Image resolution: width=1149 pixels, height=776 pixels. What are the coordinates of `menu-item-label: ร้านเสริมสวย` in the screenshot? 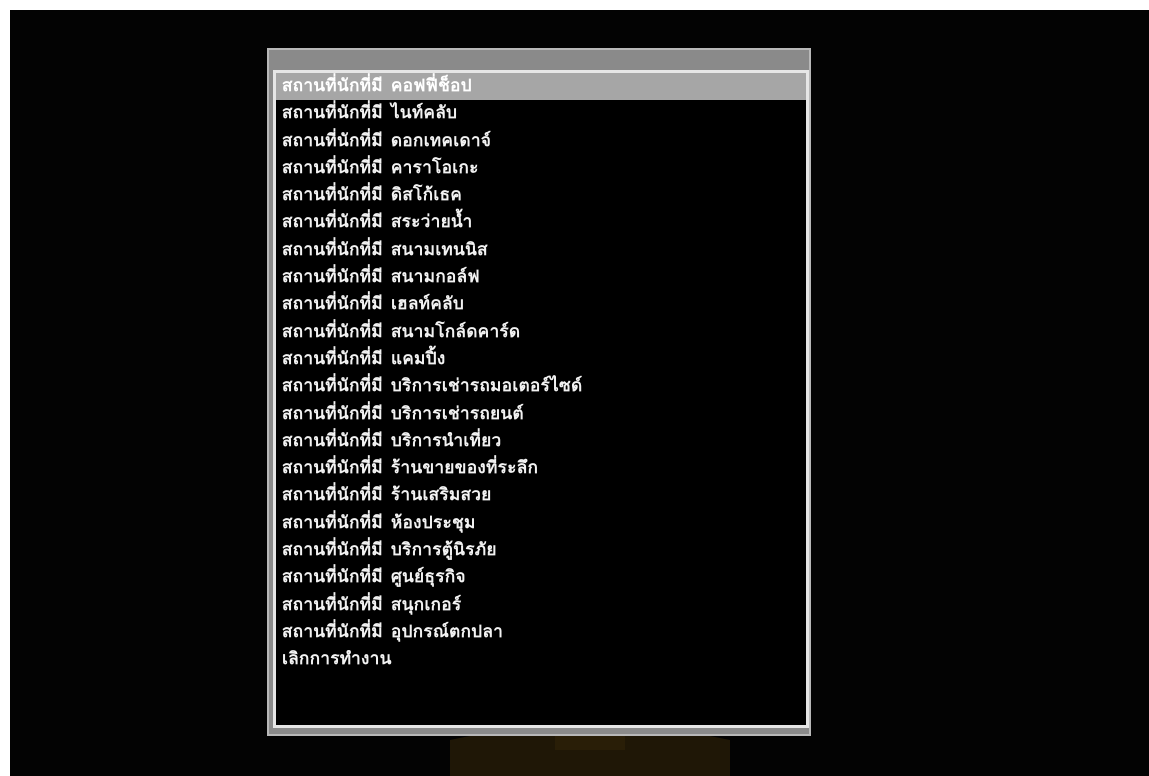 It's located at (441, 495).